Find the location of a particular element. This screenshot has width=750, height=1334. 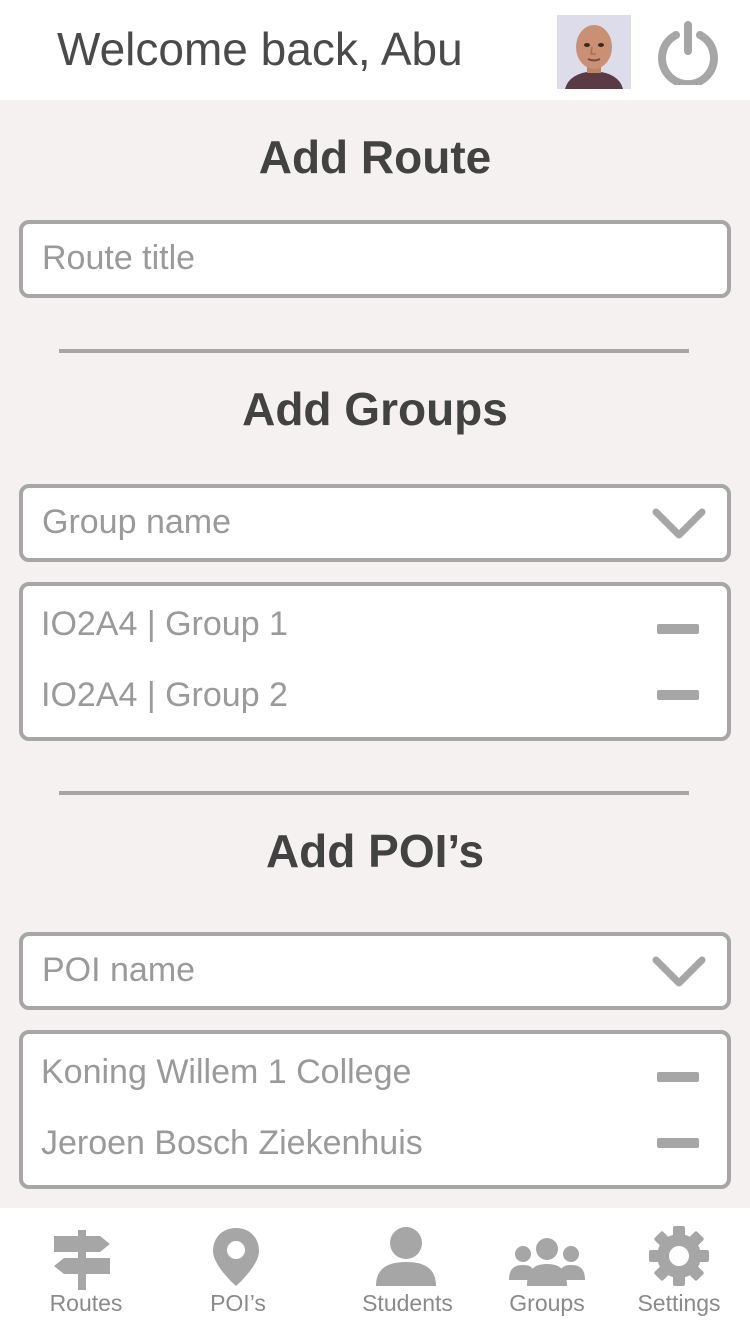

poi-name-select: POI name is located at coordinates (375, 971).